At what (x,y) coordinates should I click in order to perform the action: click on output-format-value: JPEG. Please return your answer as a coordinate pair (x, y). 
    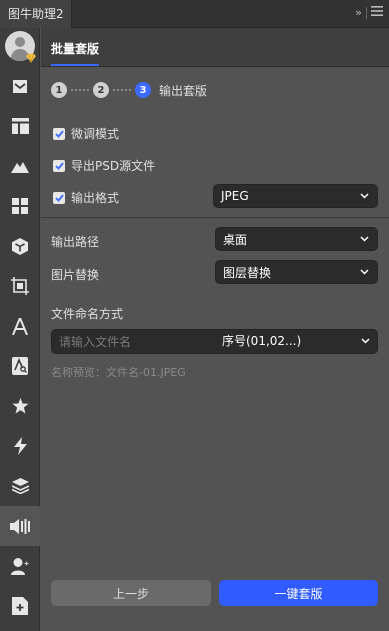
    Looking at the image, I should click on (235, 196).